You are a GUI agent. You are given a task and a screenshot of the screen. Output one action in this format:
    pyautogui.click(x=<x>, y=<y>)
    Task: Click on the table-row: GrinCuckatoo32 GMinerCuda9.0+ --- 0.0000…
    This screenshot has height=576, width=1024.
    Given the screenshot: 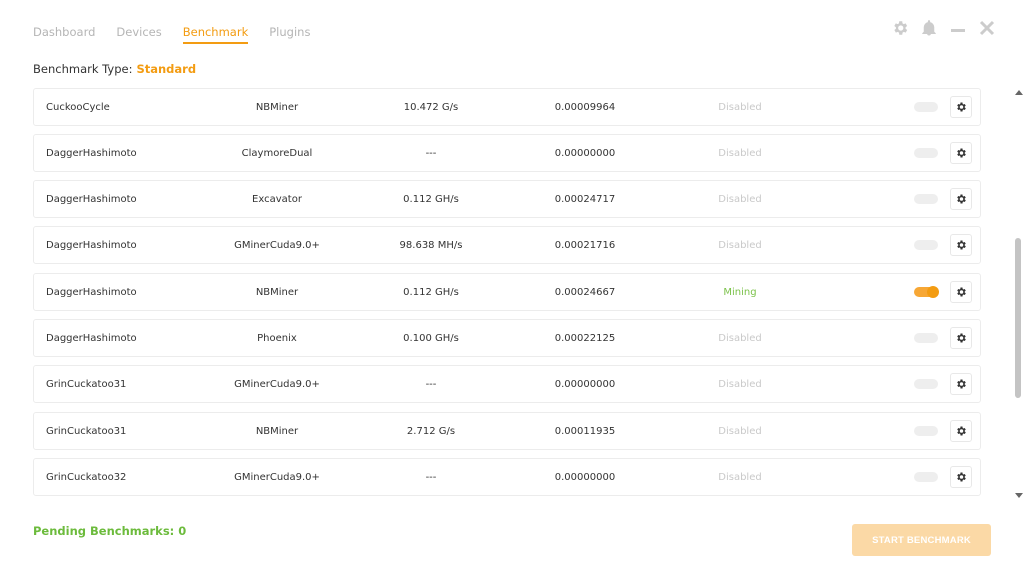 What is the action you would take?
    pyautogui.click(x=507, y=477)
    